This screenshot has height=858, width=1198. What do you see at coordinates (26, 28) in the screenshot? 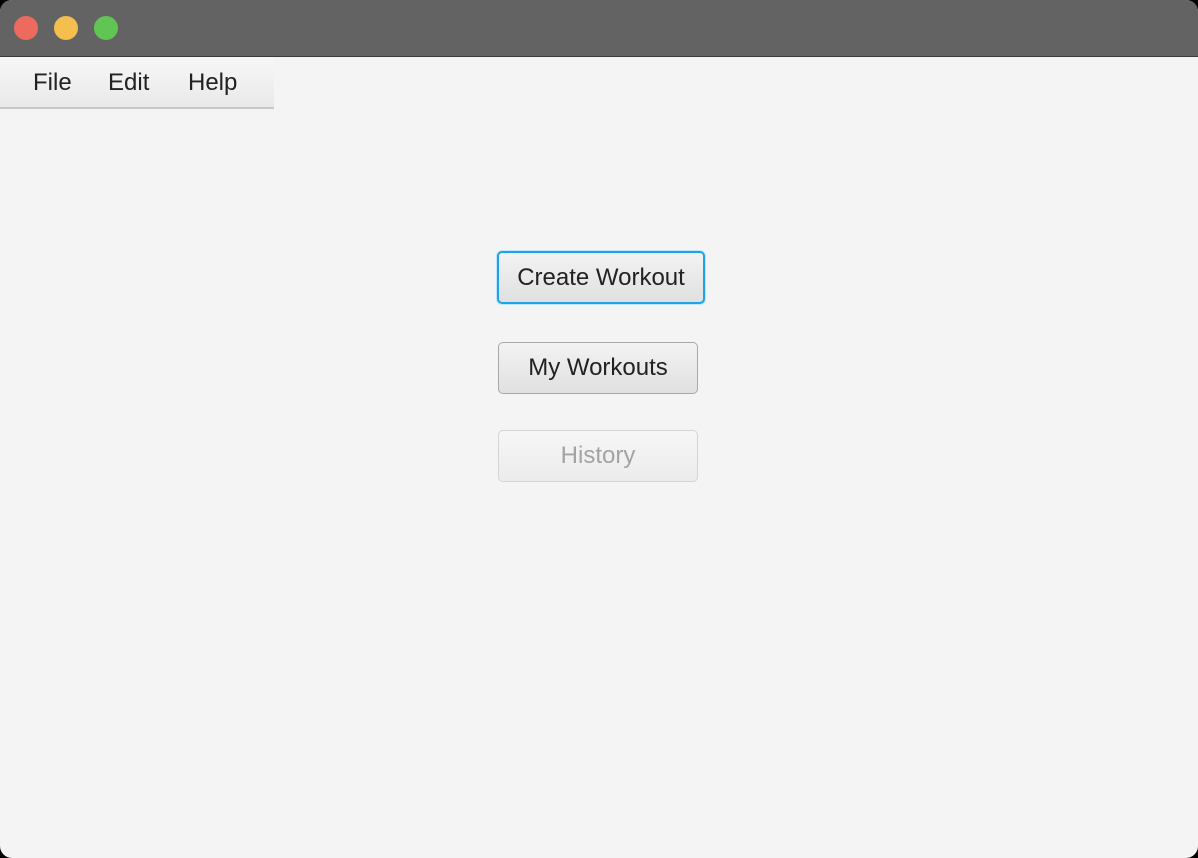
I see `close-icon` at bounding box center [26, 28].